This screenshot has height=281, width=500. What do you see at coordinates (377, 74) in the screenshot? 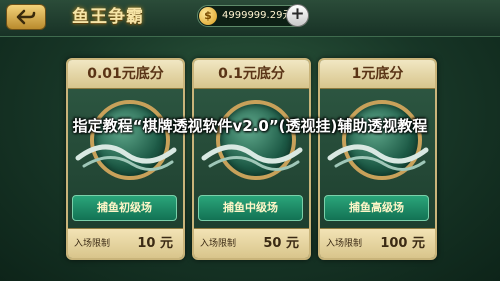
I see `room-base-score: 1元底分` at bounding box center [377, 74].